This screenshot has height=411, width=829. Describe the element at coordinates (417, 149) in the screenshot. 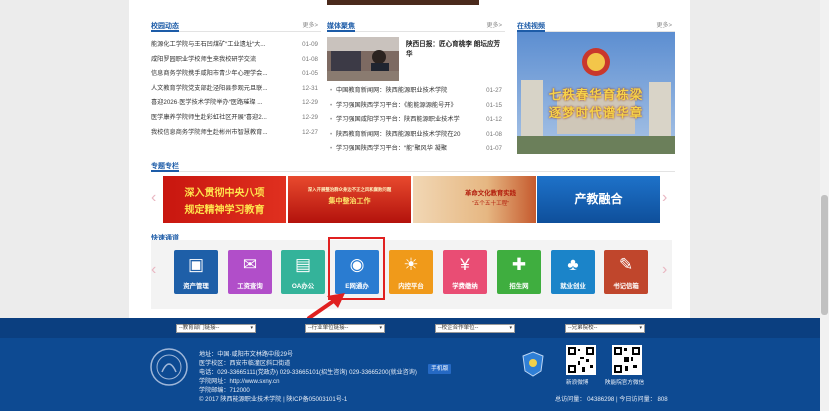

I see `list-item: 学习强国陕西学习平台：“能”聚风华 凝聚 01-07 •` at that location.